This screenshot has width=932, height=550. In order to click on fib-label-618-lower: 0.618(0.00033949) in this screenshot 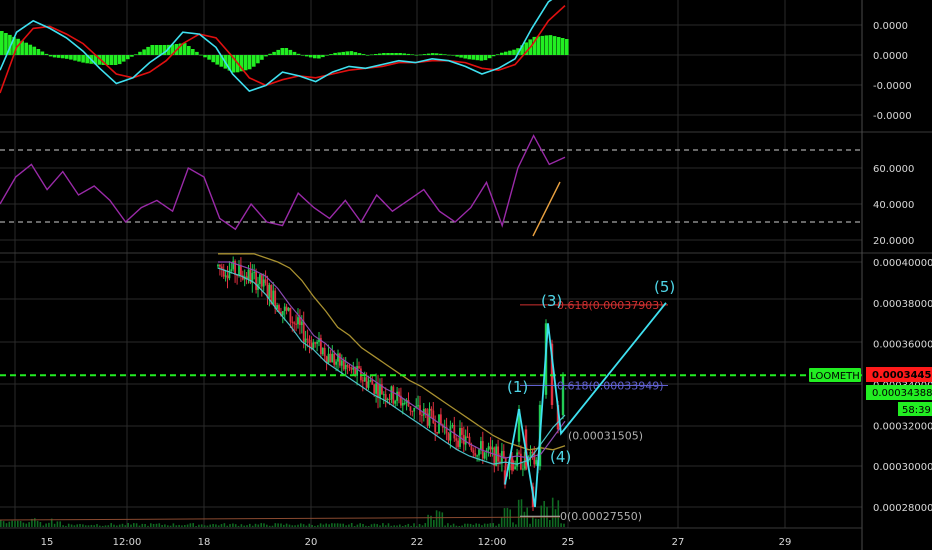, I will do `click(610, 386)`.